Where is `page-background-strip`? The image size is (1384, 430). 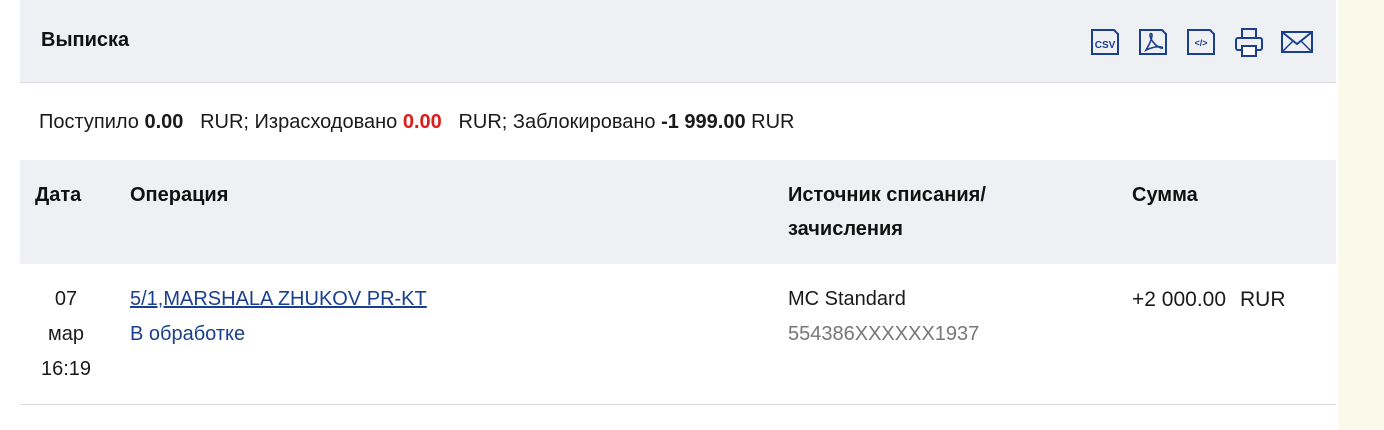
page-background-strip is located at coordinates (1361, 215).